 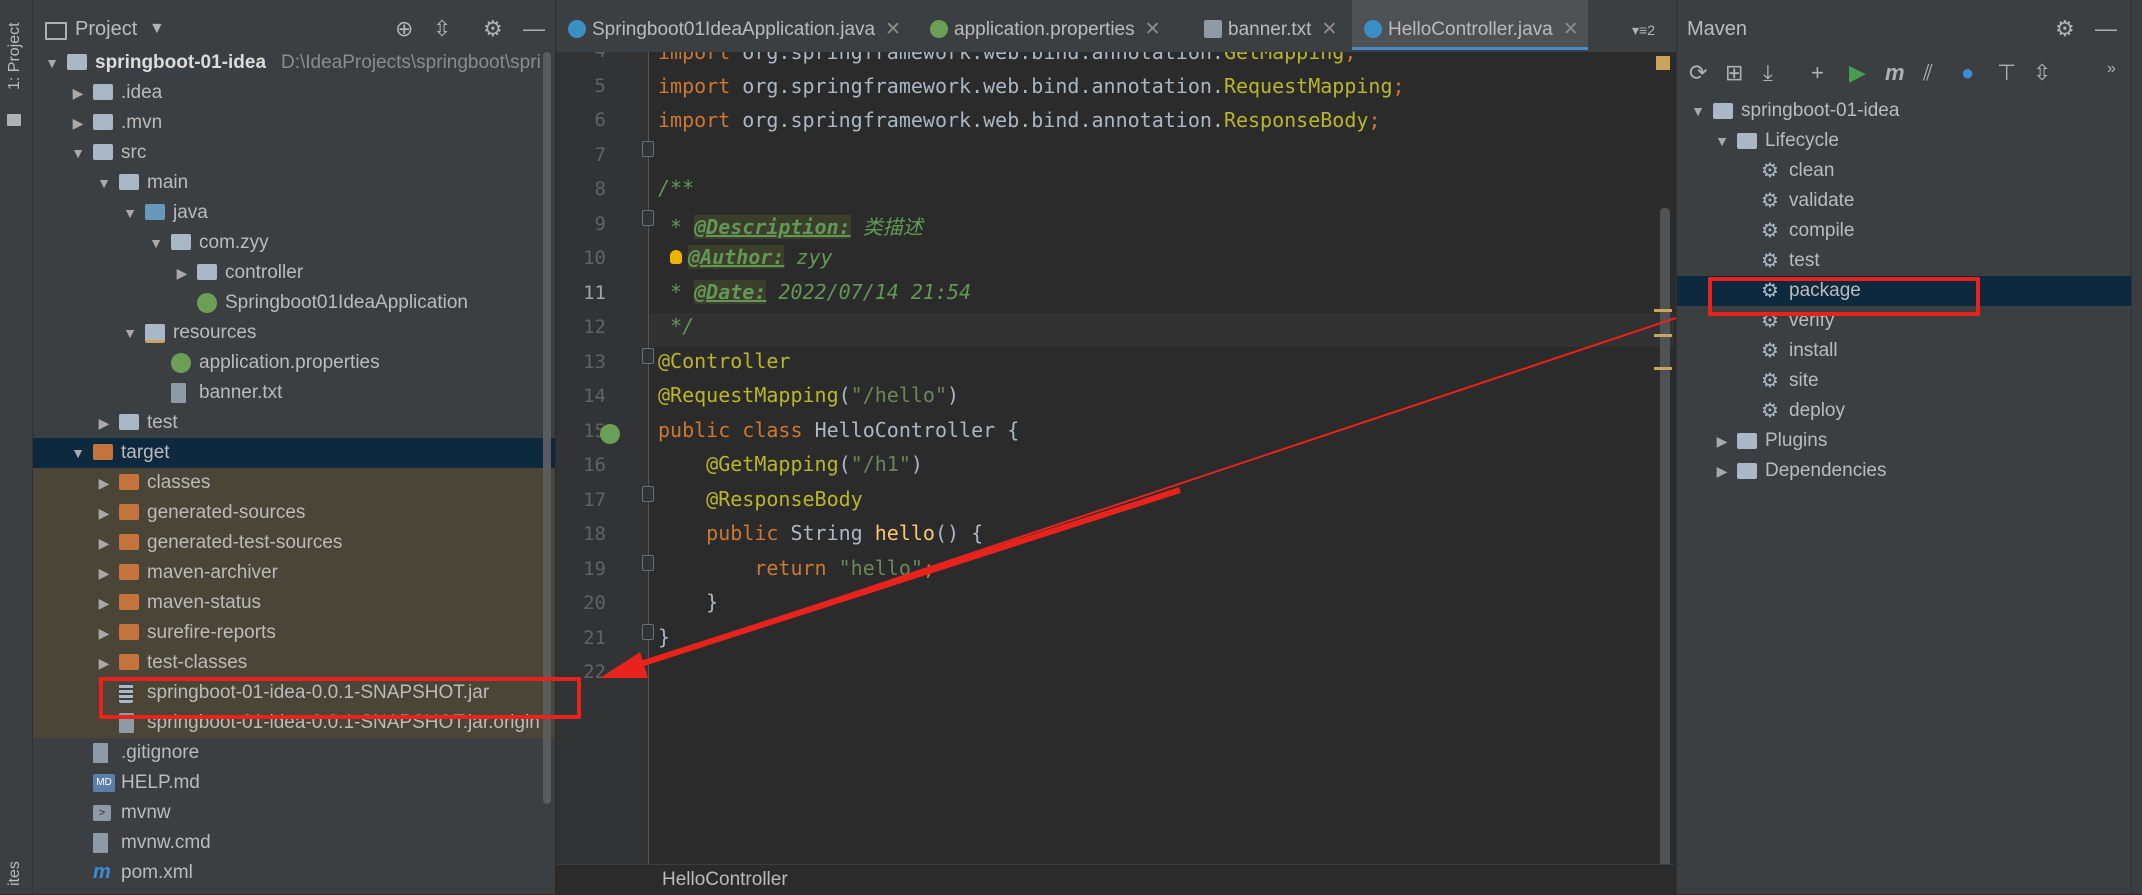 What do you see at coordinates (294, 243) in the screenshot?
I see `tree-item: ▼ com.zyy` at bounding box center [294, 243].